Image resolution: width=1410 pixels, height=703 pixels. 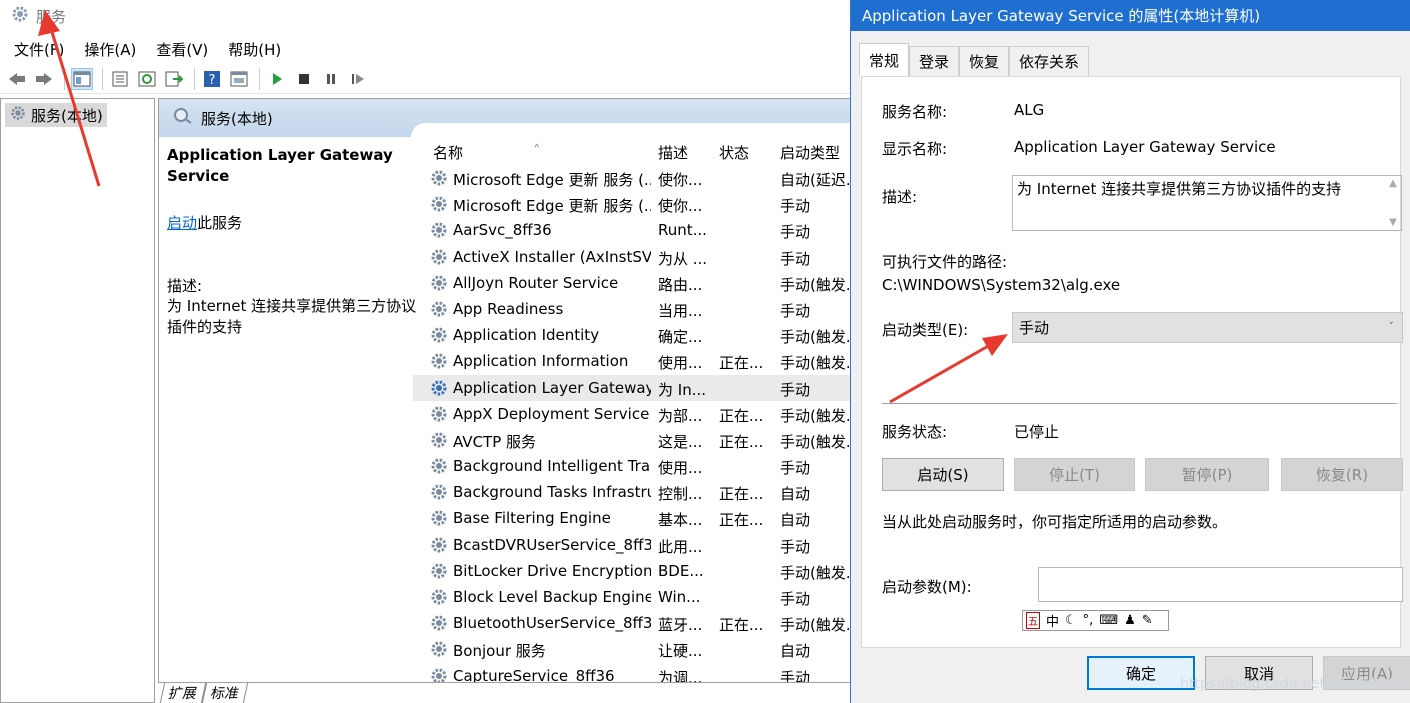 I want to click on ok-button: 确定, so click(x=1141, y=673).